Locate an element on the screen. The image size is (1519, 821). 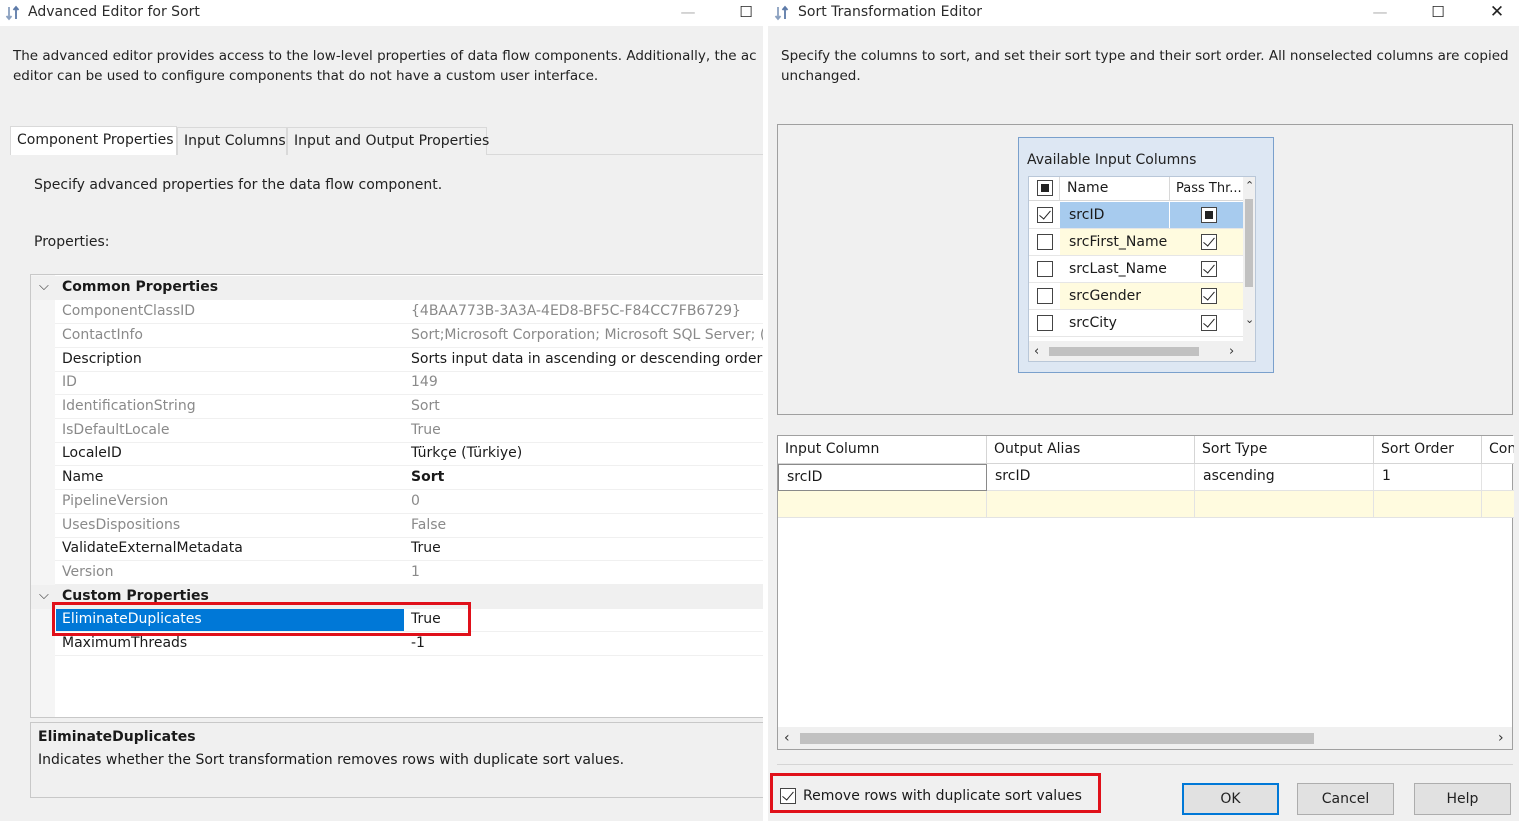
header-label: Input Column is located at coordinates (832, 449).